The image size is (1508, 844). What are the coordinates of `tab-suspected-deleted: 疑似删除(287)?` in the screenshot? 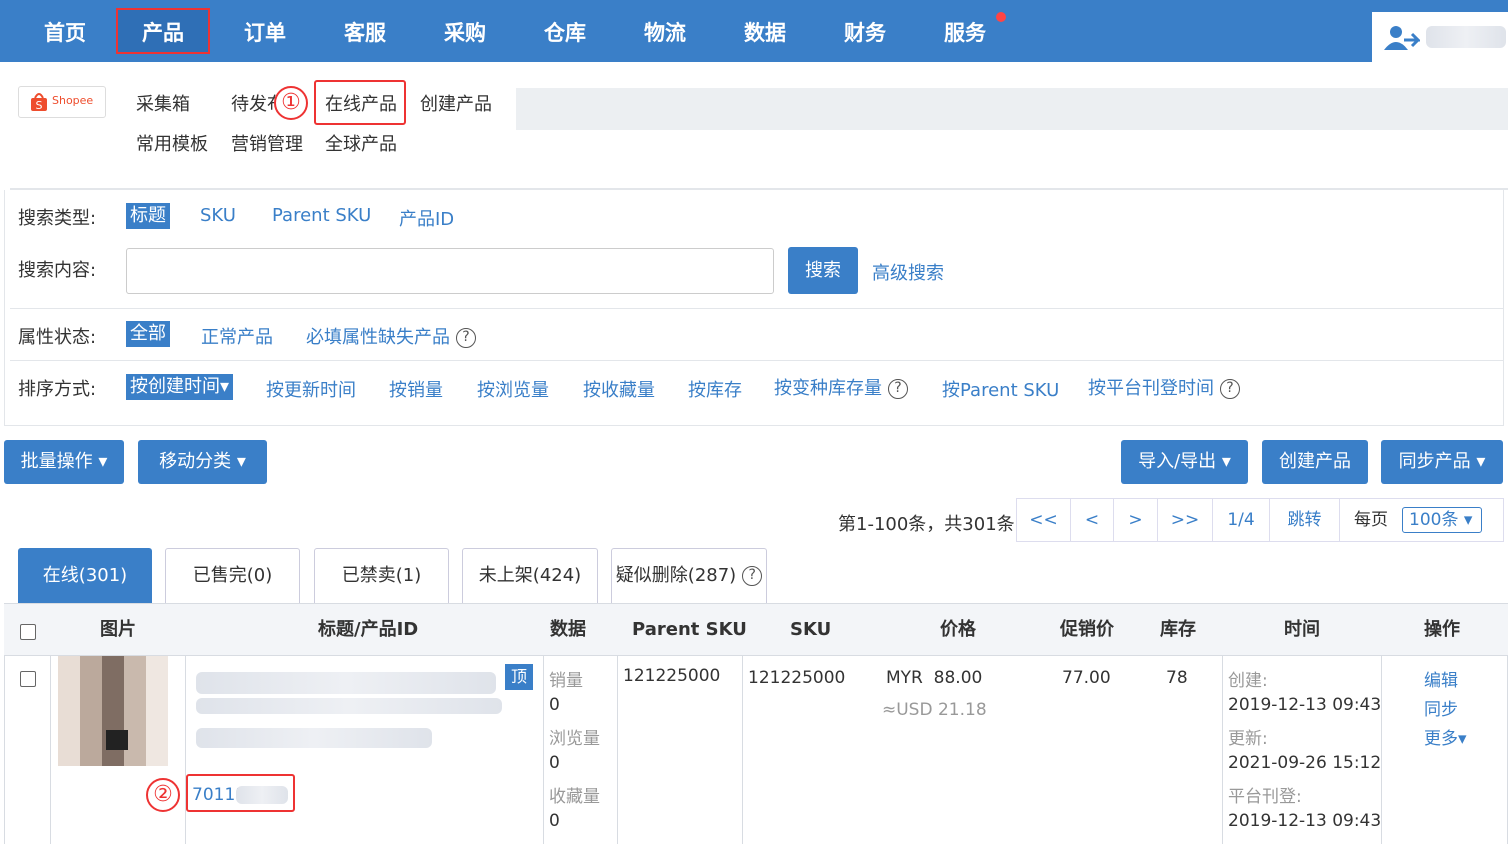 It's located at (689, 576).